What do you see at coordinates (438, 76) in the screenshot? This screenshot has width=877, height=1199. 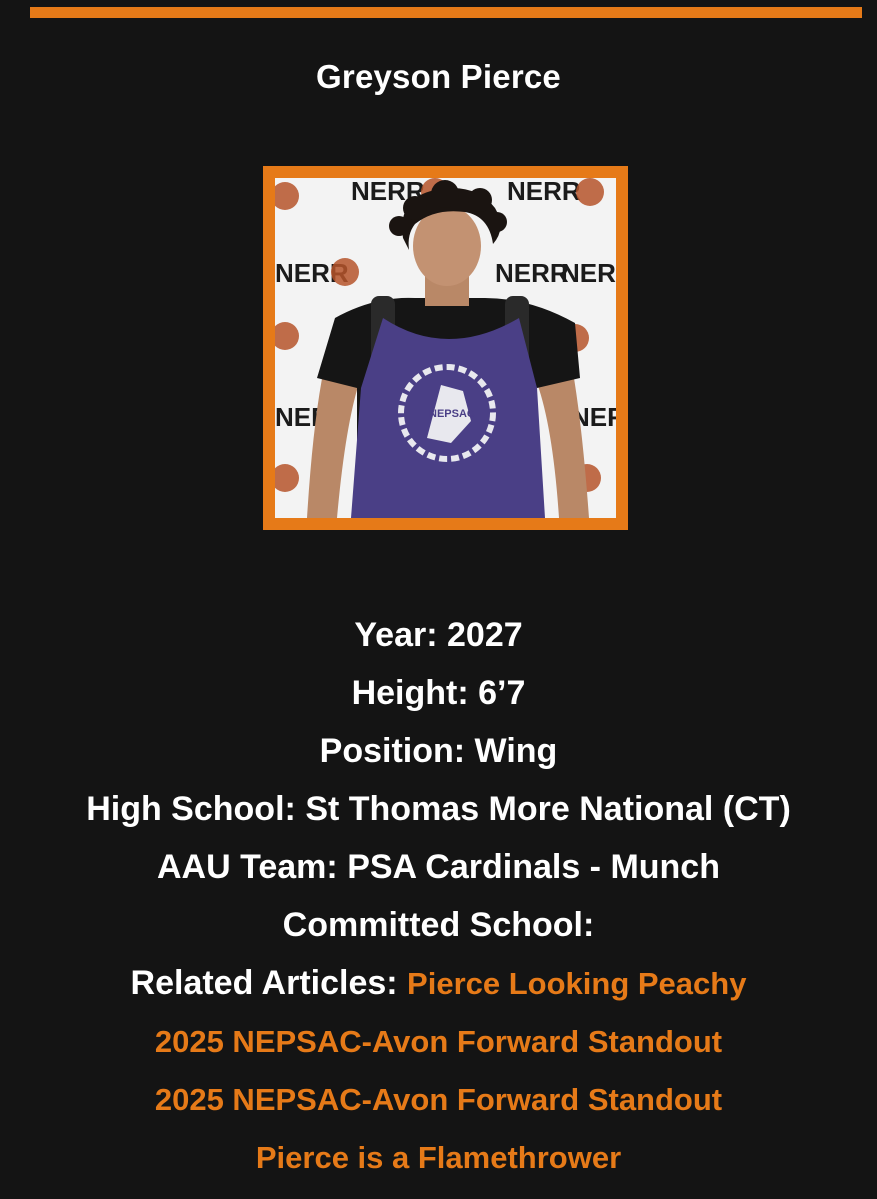 I see `player-name: Greyson Pierce` at bounding box center [438, 76].